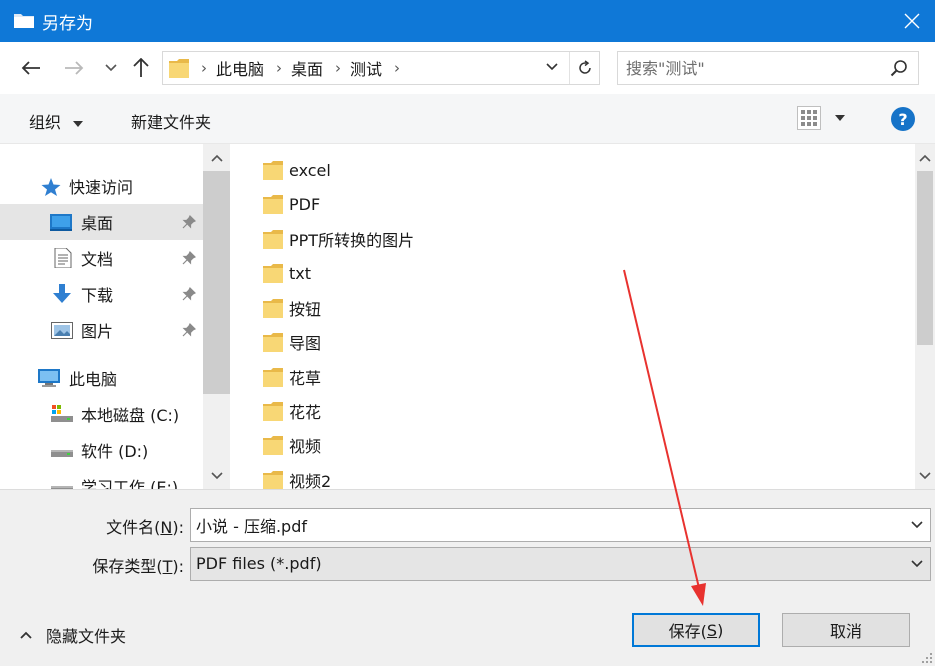 The height and width of the screenshot is (666, 935). What do you see at coordinates (62, 330) in the screenshot?
I see `pictures-icon` at bounding box center [62, 330].